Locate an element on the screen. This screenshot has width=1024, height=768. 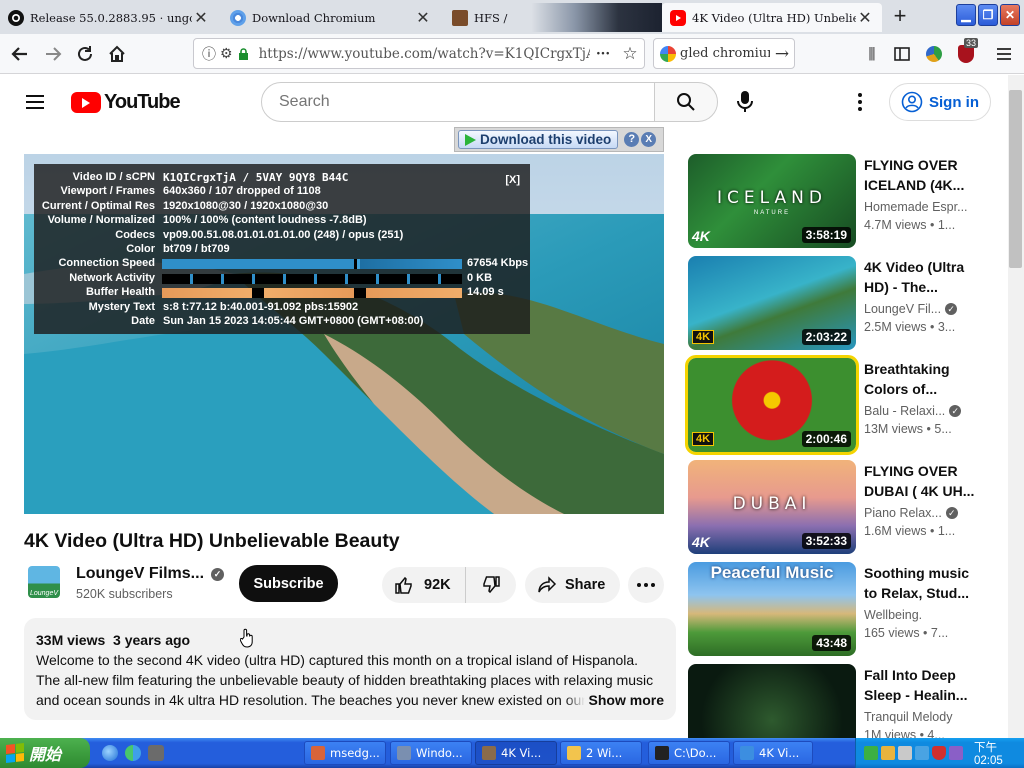
close-window-button: ✕ is located at coordinates (1010, 15).